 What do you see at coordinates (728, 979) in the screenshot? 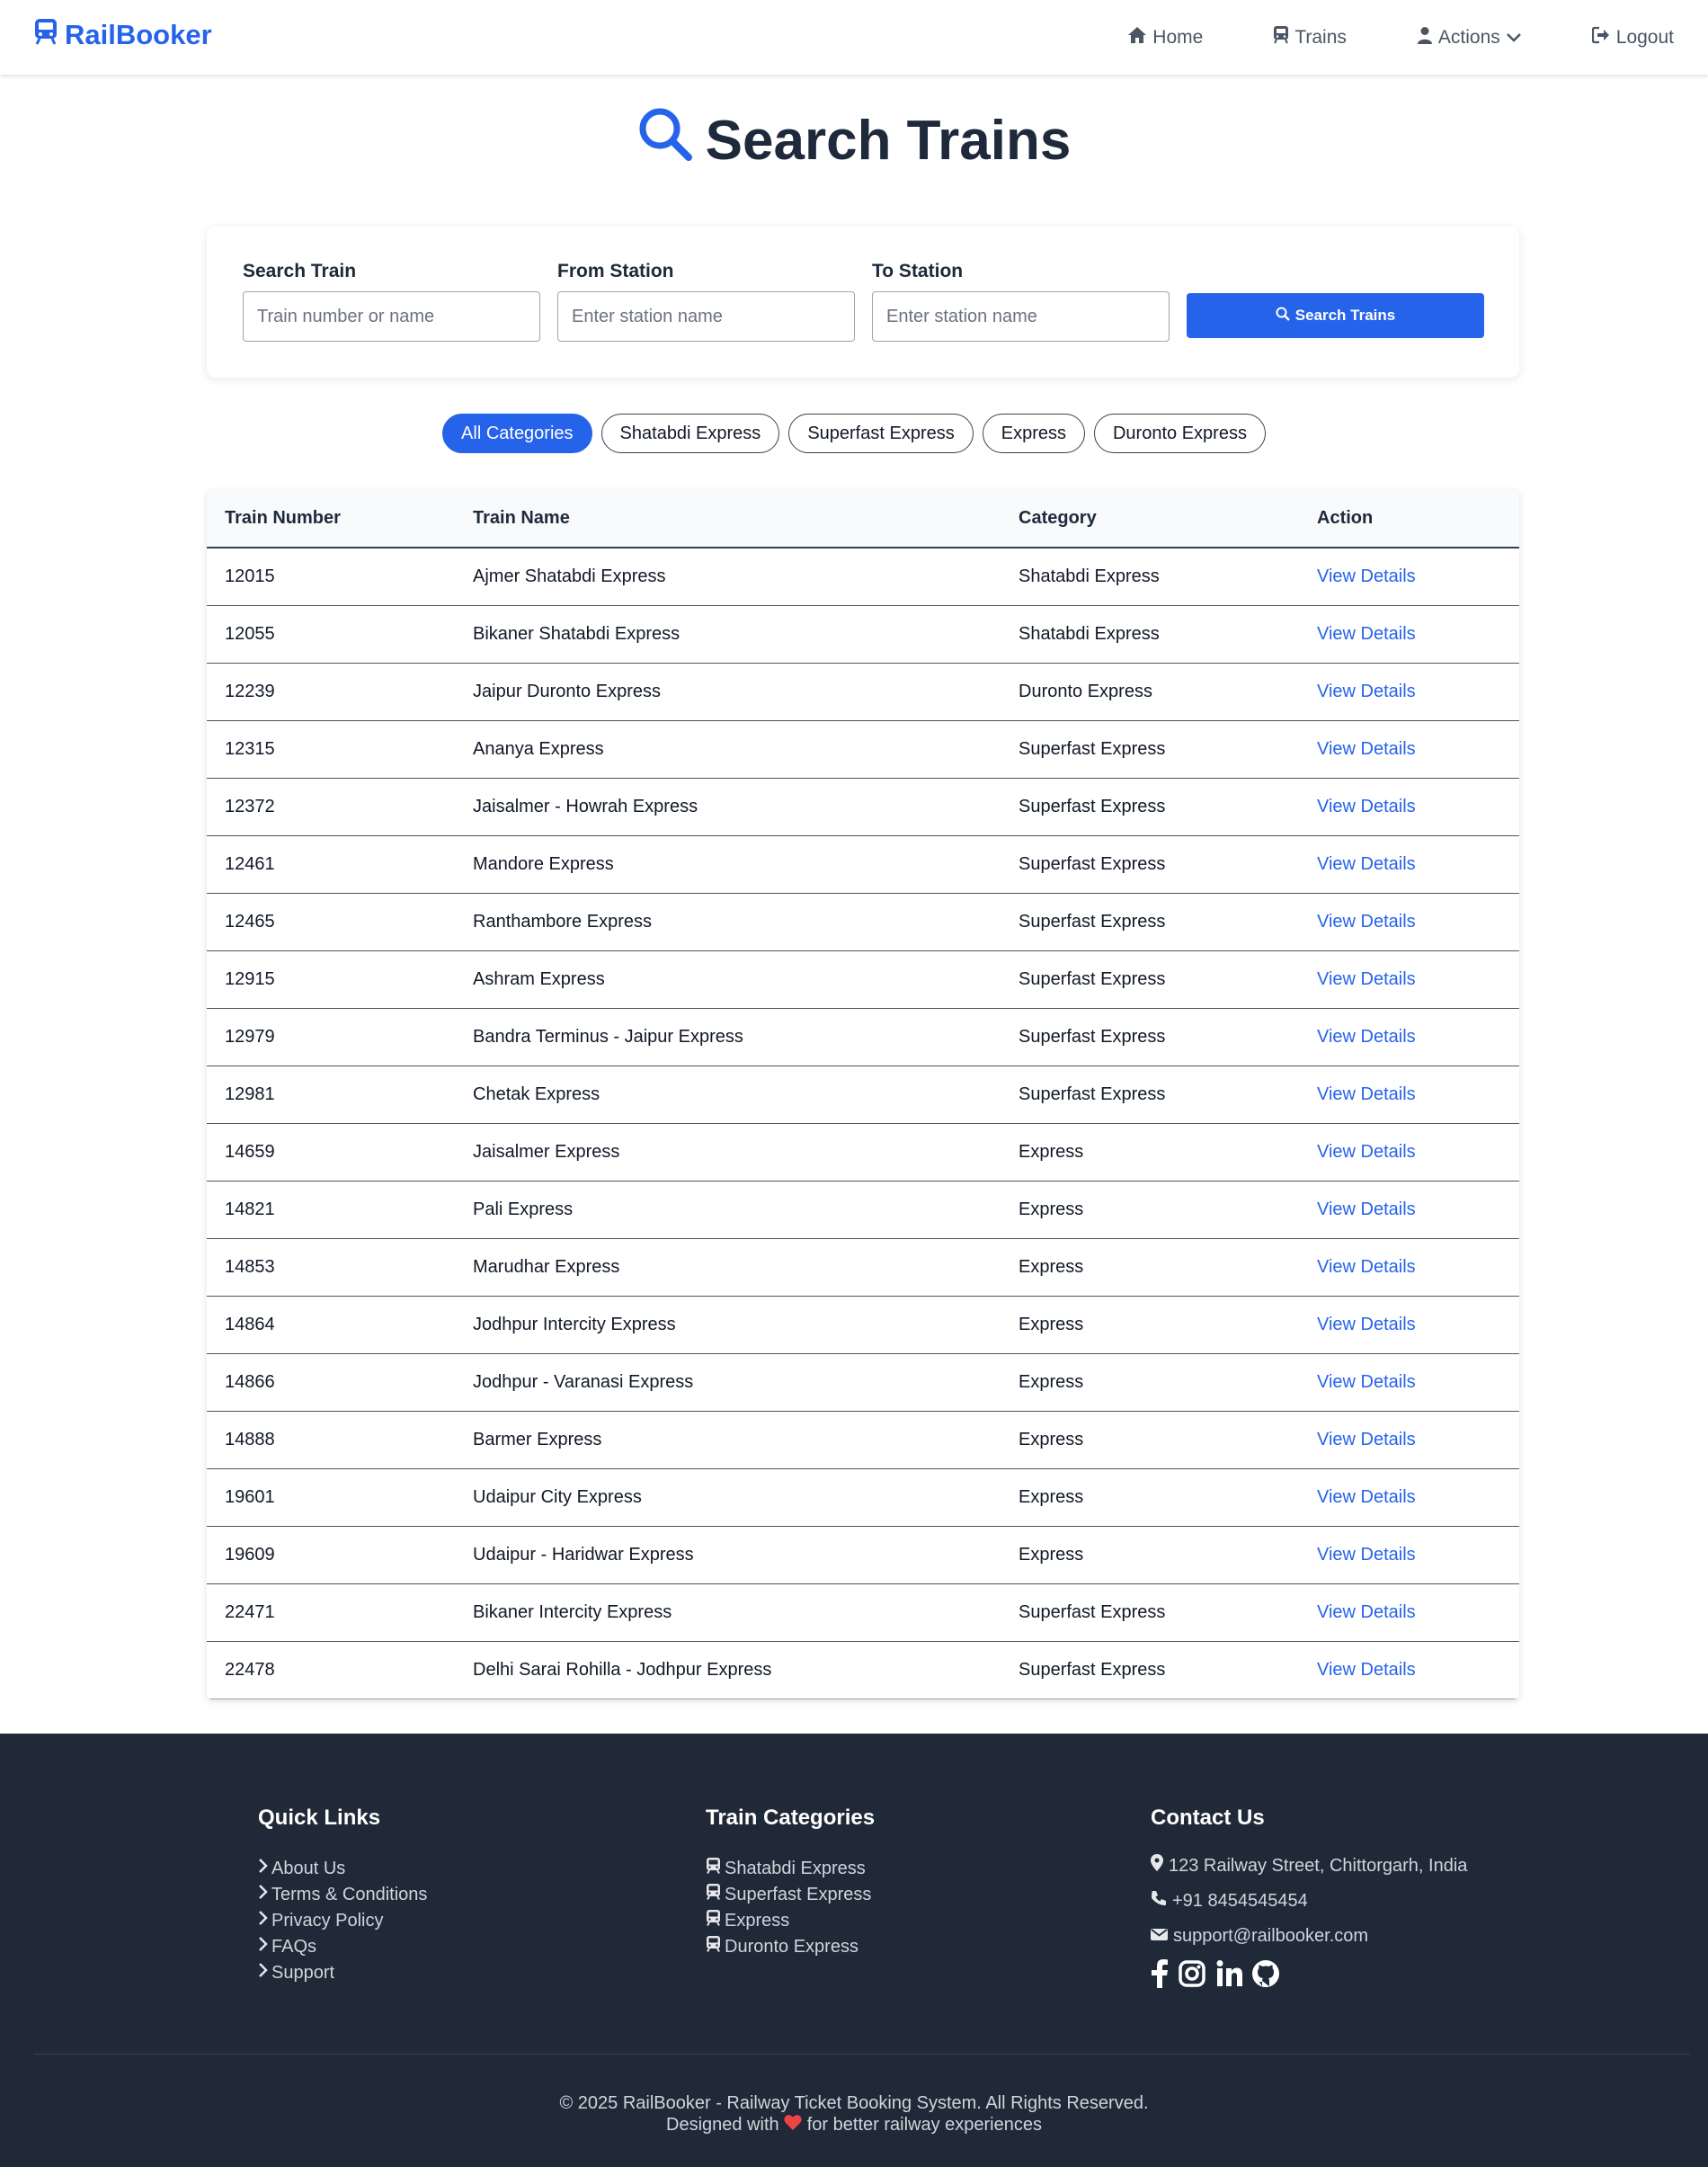
I see `train-name-cell: Ashram Express` at bounding box center [728, 979].